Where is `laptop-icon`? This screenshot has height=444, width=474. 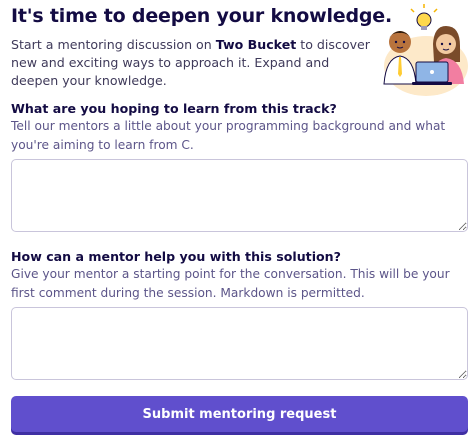 laptop-icon is located at coordinates (432, 73).